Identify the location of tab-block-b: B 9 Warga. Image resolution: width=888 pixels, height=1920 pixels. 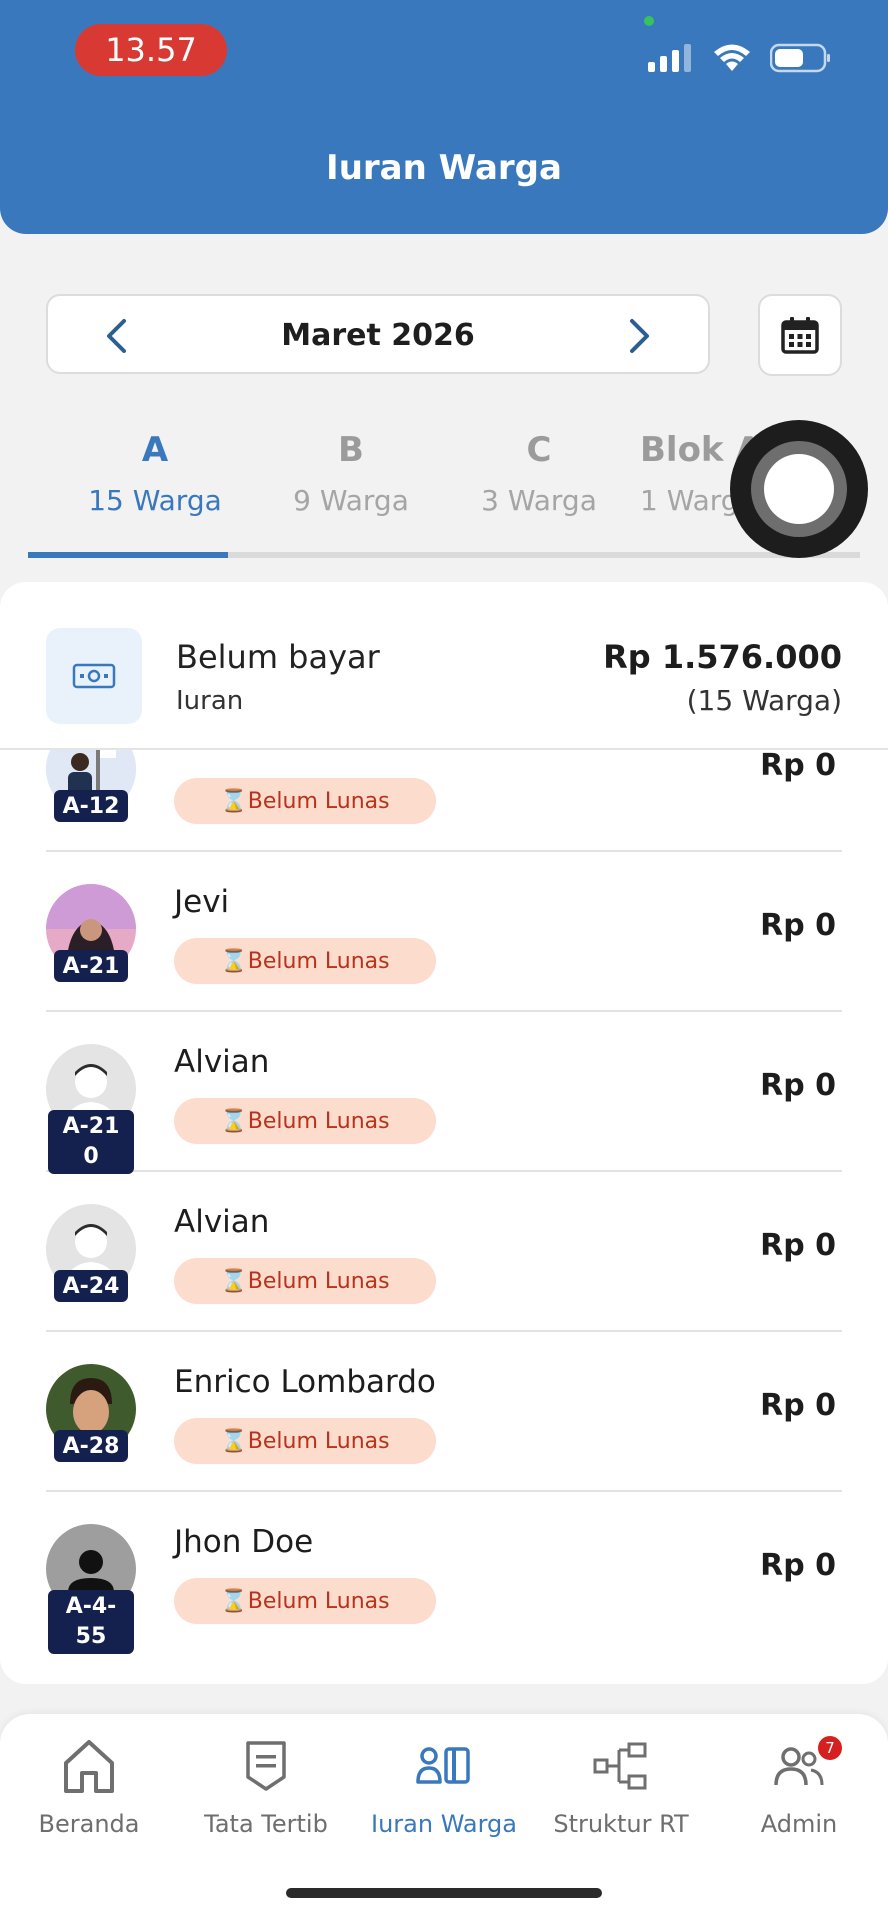
(351, 473).